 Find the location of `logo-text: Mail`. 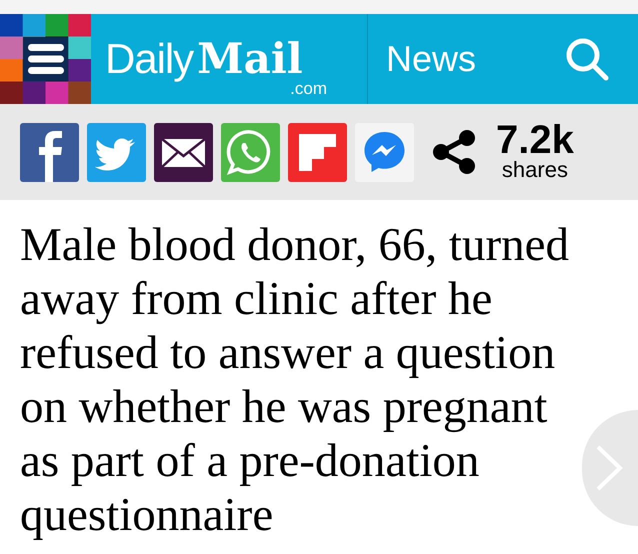

logo-text: Mail is located at coordinates (250, 58).